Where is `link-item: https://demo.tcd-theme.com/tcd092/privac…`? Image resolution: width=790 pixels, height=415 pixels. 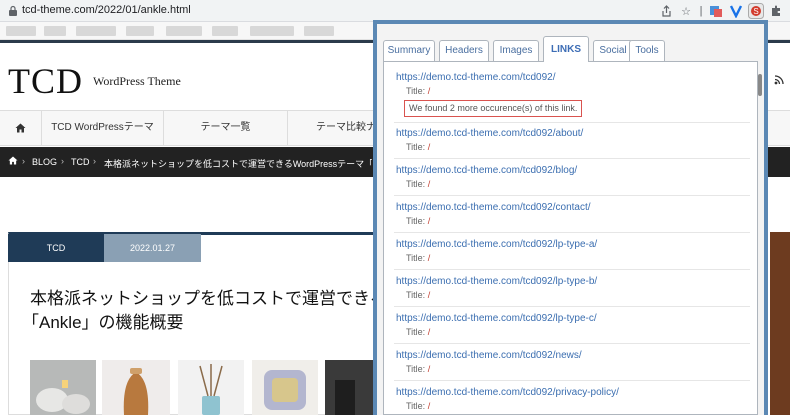
link-item: https://demo.tcd-theme.com/tcd092/privac… is located at coordinates (571, 399).